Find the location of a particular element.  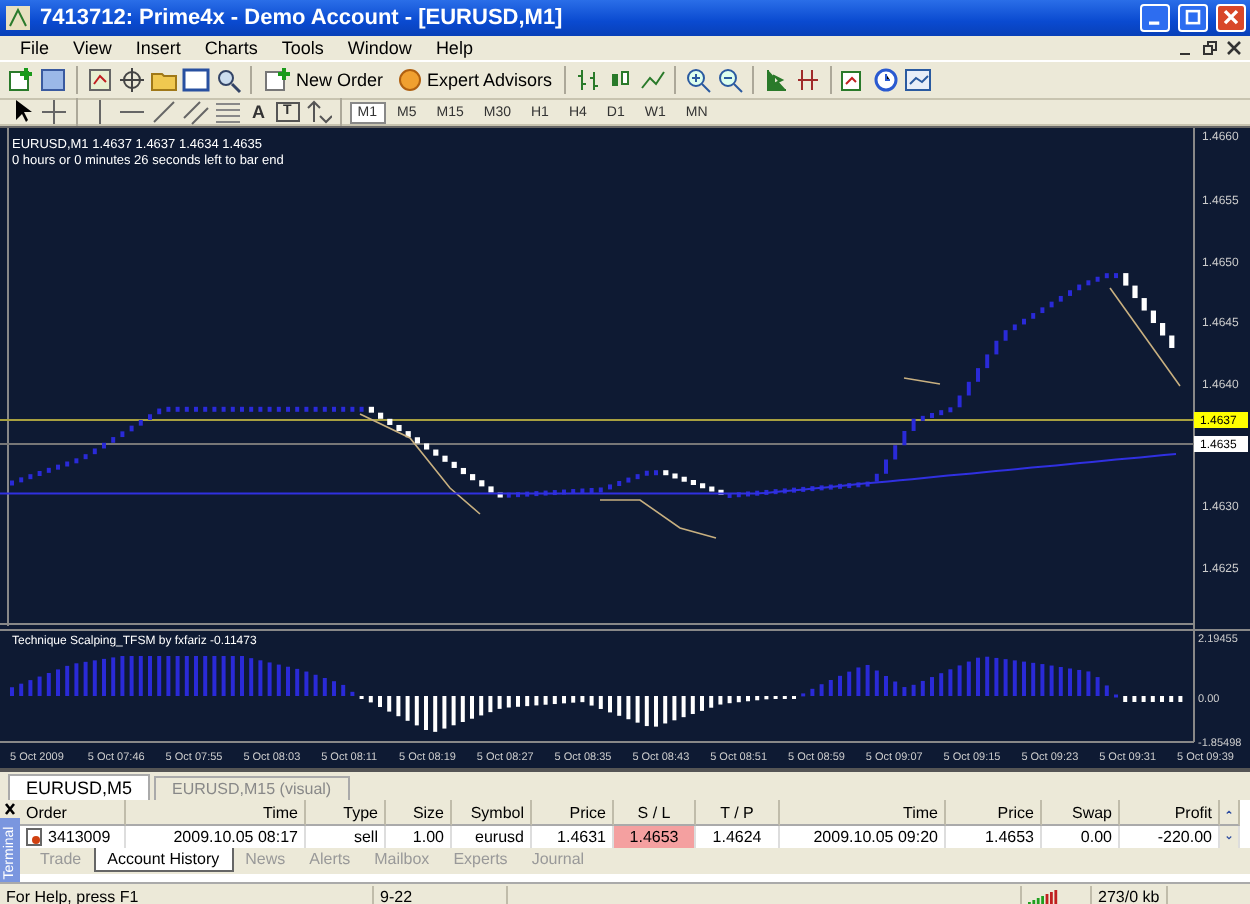

terminal-tab: Account History is located at coordinates (163, 860).